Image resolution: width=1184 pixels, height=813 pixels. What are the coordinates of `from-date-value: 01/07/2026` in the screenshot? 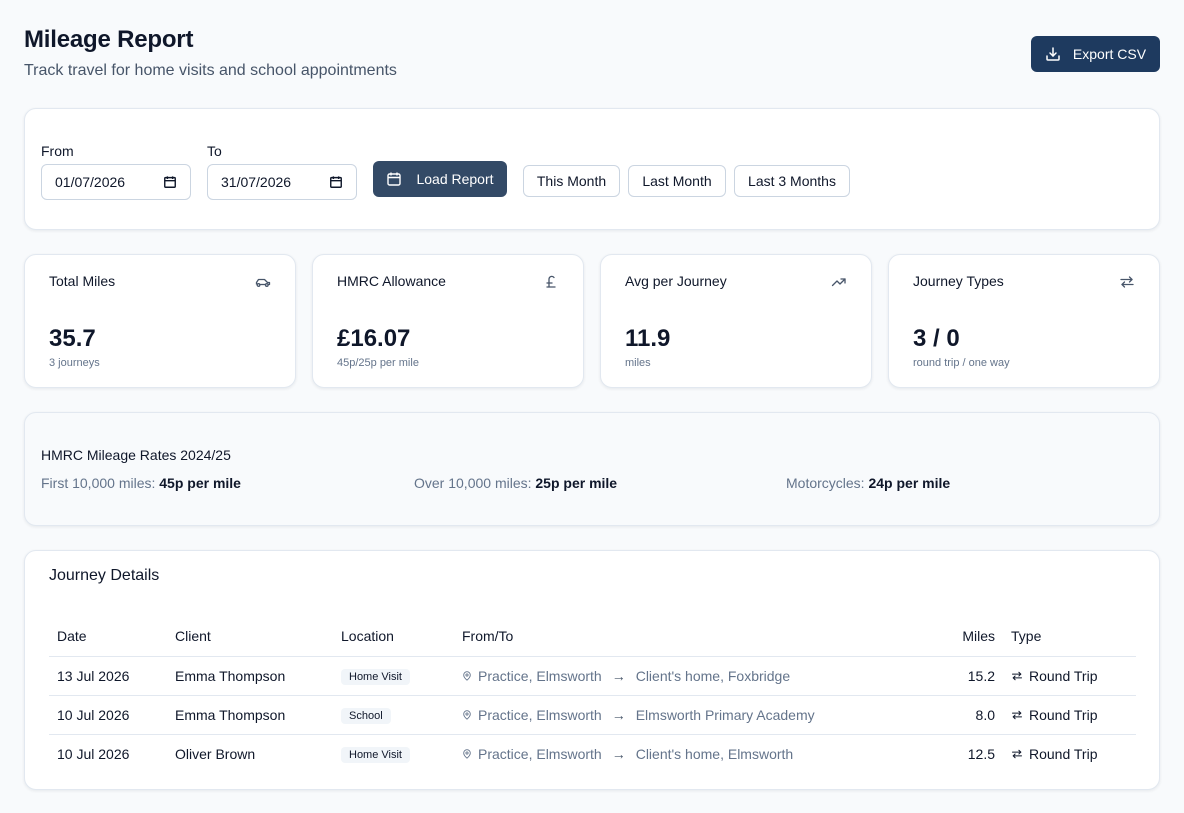 It's located at (90, 182).